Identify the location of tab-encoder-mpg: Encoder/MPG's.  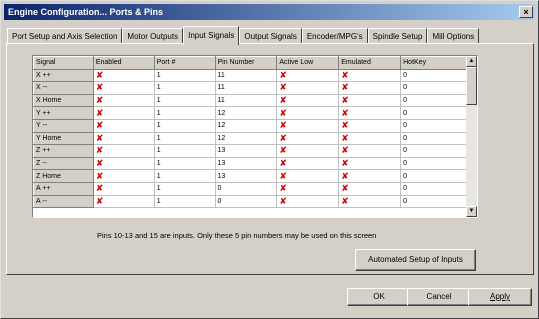
(334, 36).